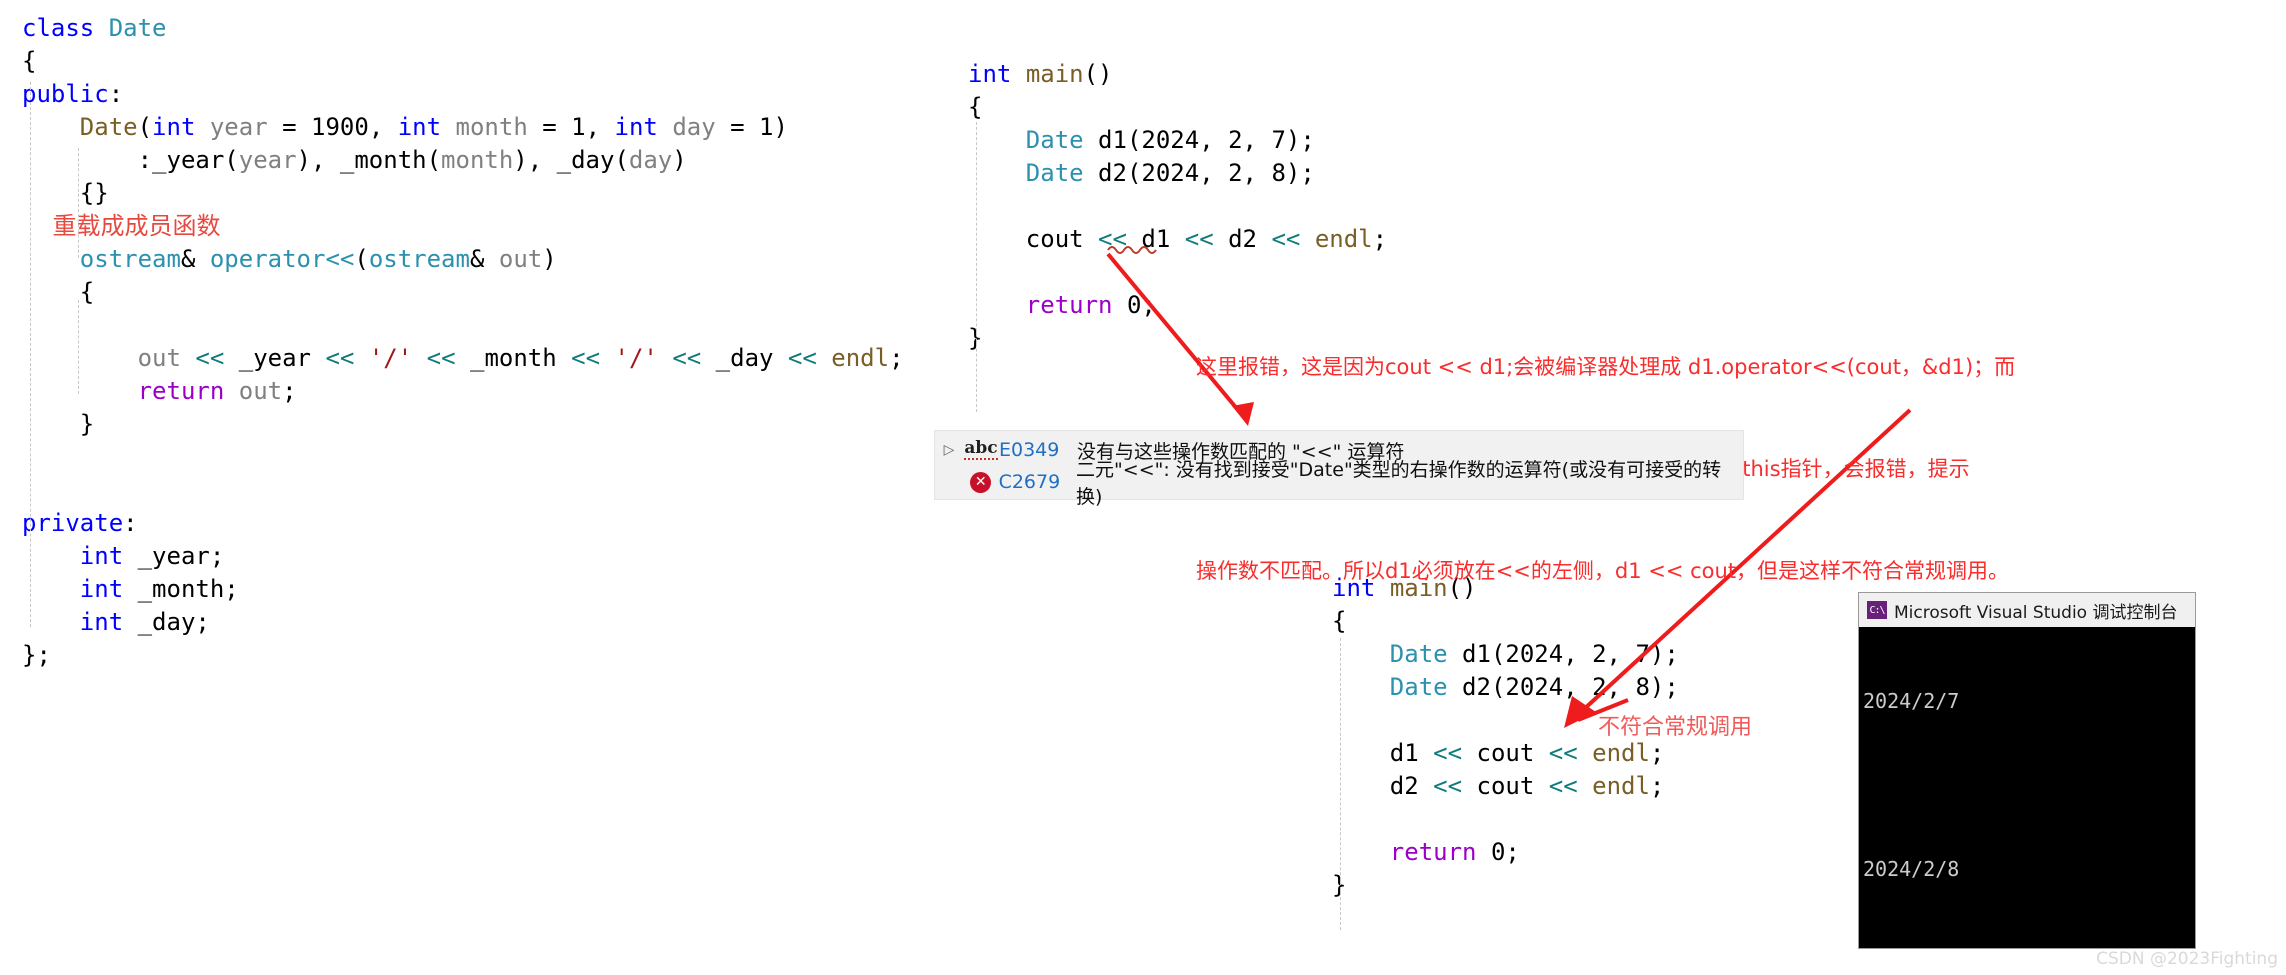 Image resolution: width=2286 pixels, height=975 pixels. Describe the element at coordinates (58, 424) in the screenshot. I see `code-token: }` at that location.